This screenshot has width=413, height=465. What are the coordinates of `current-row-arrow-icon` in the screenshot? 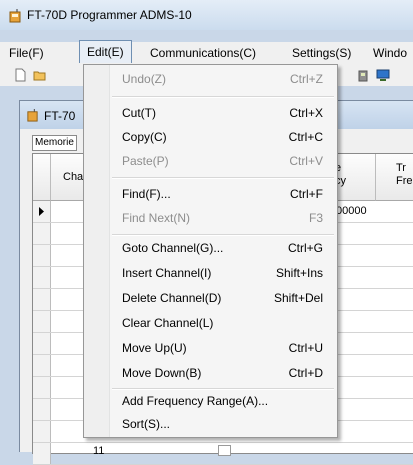 It's located at (41, 211).